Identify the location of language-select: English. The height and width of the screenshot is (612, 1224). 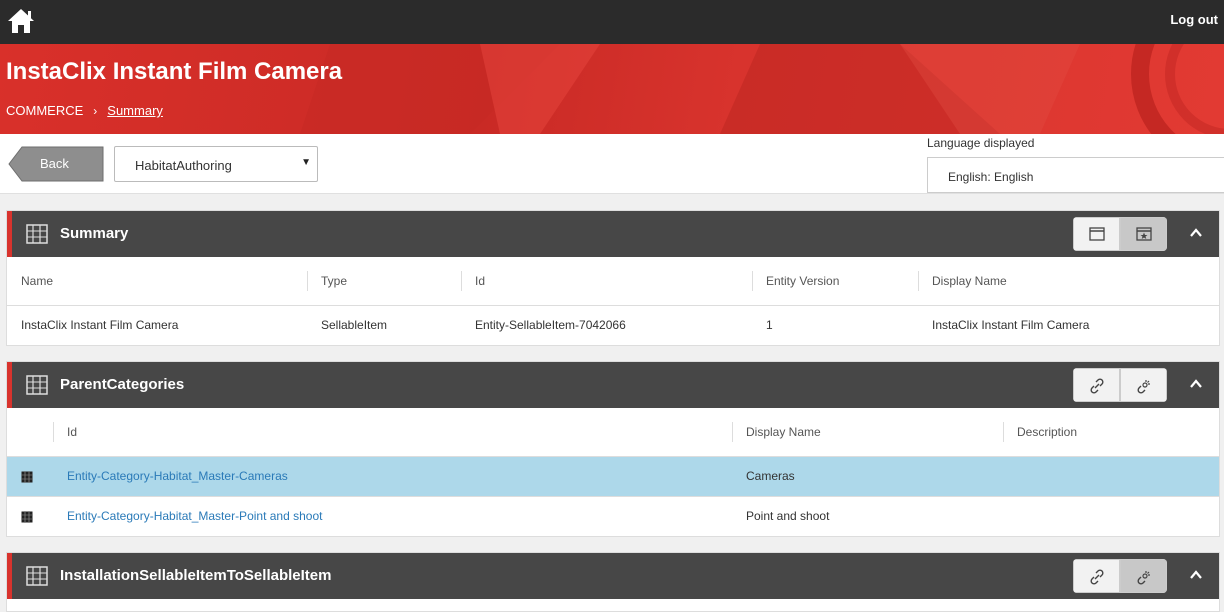
(1075, 175).